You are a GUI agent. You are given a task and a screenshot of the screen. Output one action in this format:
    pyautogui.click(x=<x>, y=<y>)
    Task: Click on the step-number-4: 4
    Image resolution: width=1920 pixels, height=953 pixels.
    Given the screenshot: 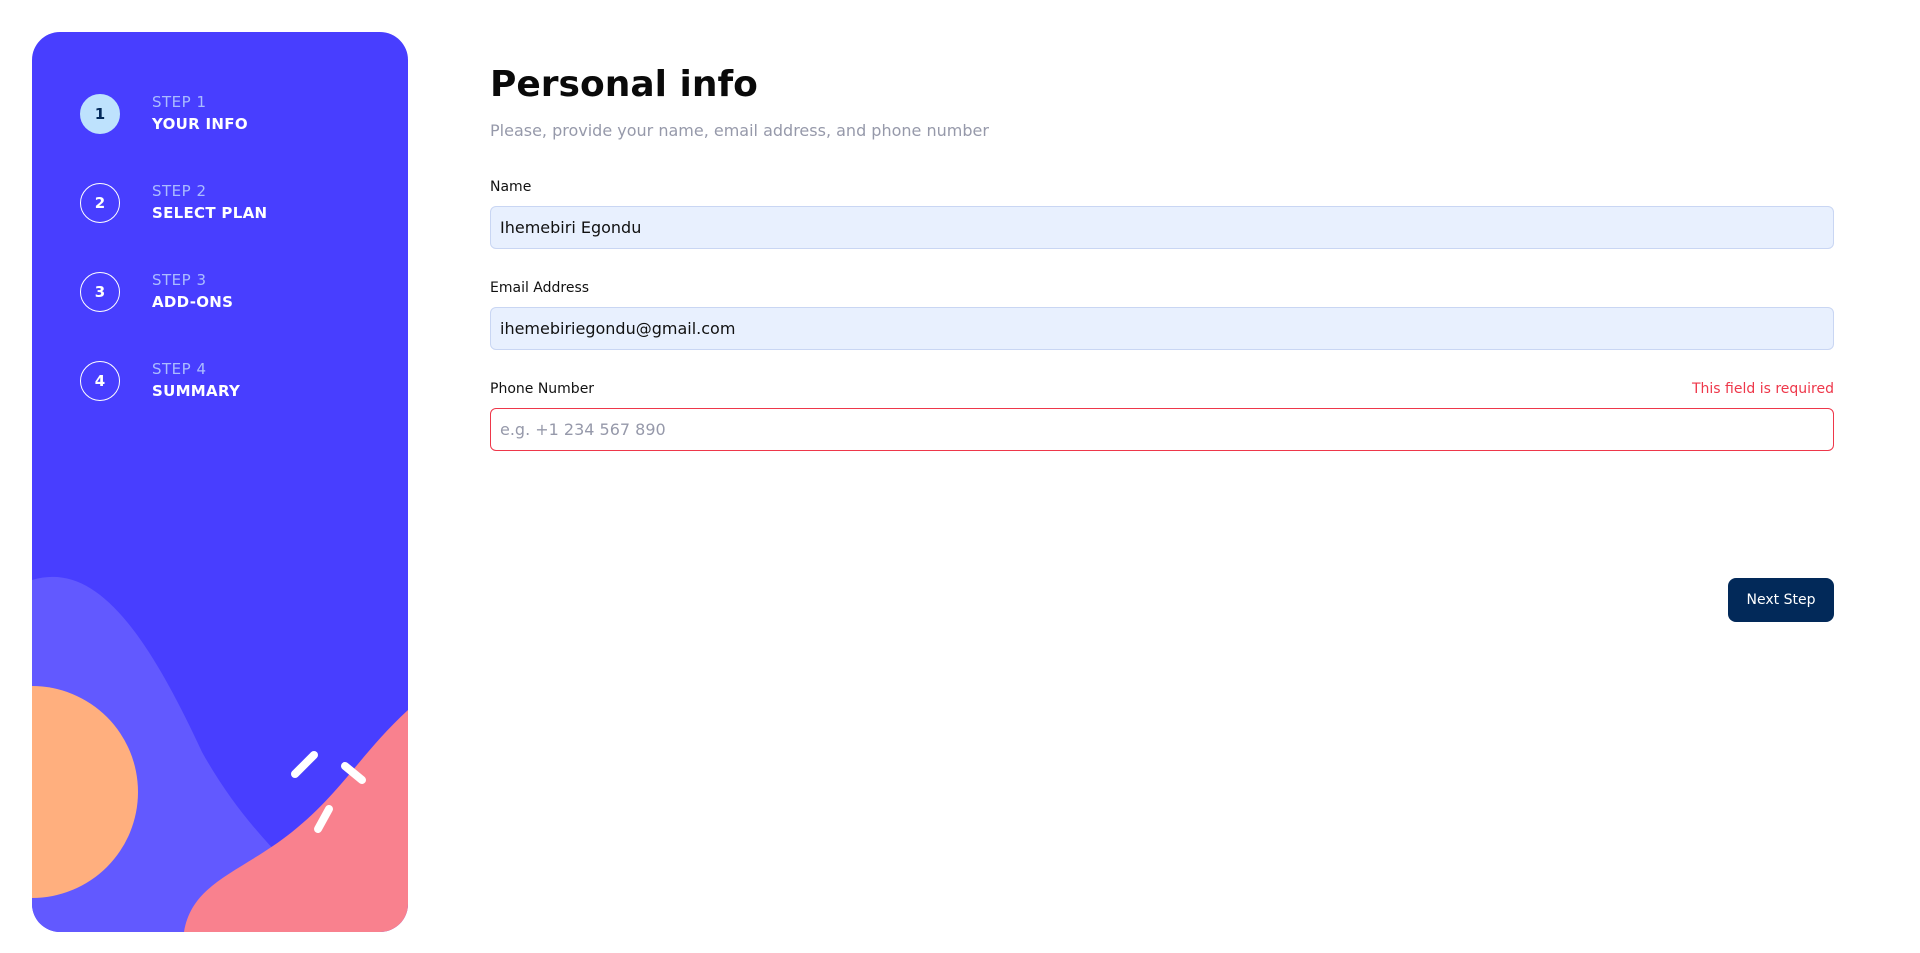 What is the action you would take?
    pyautogui.click(x=100, y=381)
    